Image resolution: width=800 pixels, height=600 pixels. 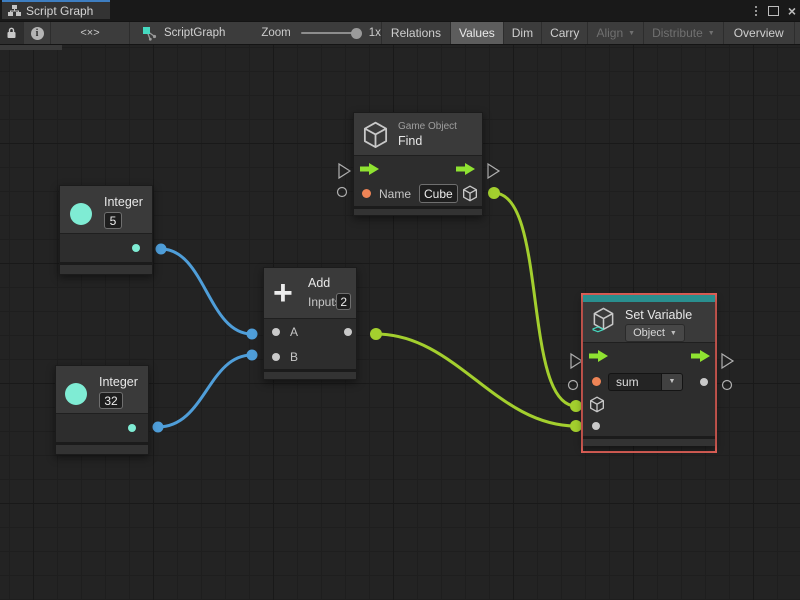 I want to click on window-titlebar: Script Graph ×, so click(x=400, y=10).